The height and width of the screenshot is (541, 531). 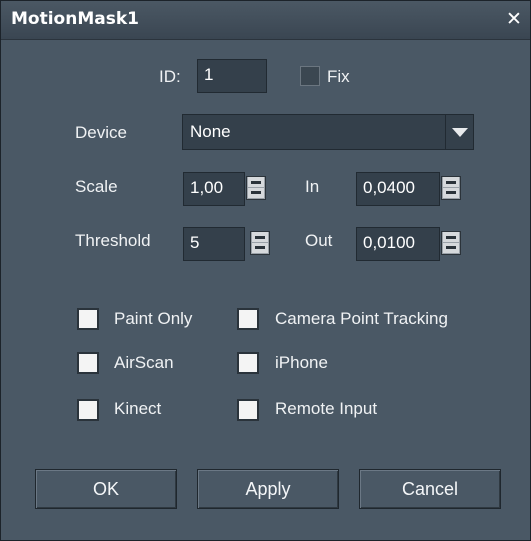 I want to click on in-label: In, so click(x=312, y=186).